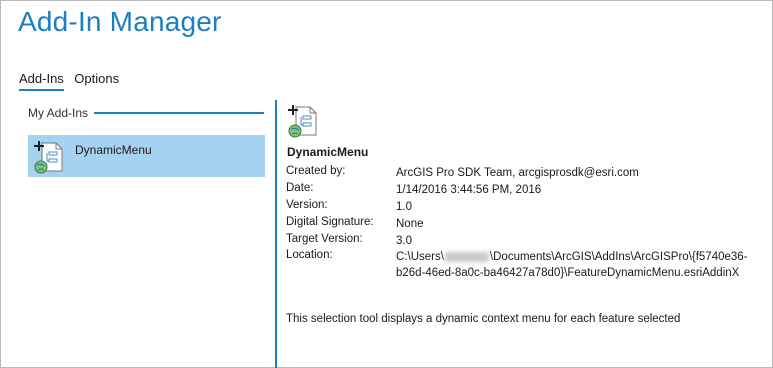  What do you see at coordinates (410, 224) in the screenshot?
I see `digital-signature-value: None` at bounding box center [410, 224].